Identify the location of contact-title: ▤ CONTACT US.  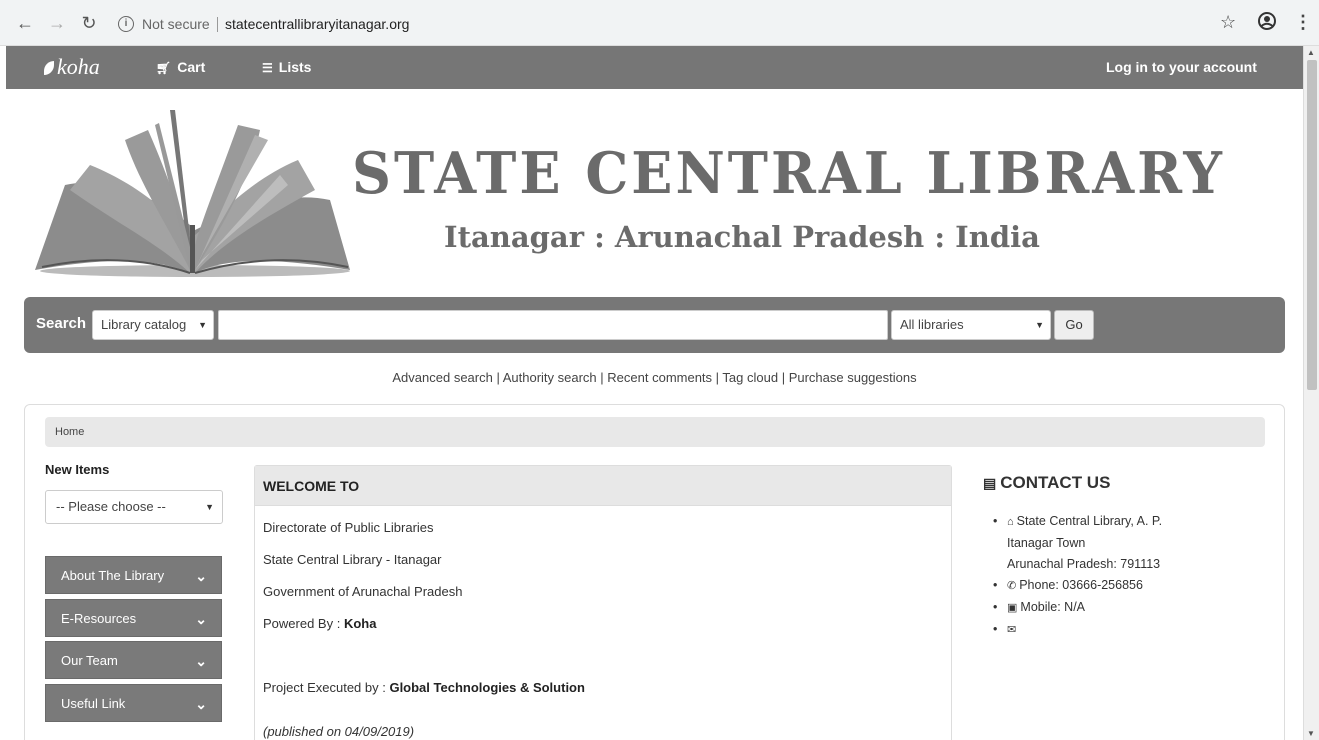
(1046, 483).